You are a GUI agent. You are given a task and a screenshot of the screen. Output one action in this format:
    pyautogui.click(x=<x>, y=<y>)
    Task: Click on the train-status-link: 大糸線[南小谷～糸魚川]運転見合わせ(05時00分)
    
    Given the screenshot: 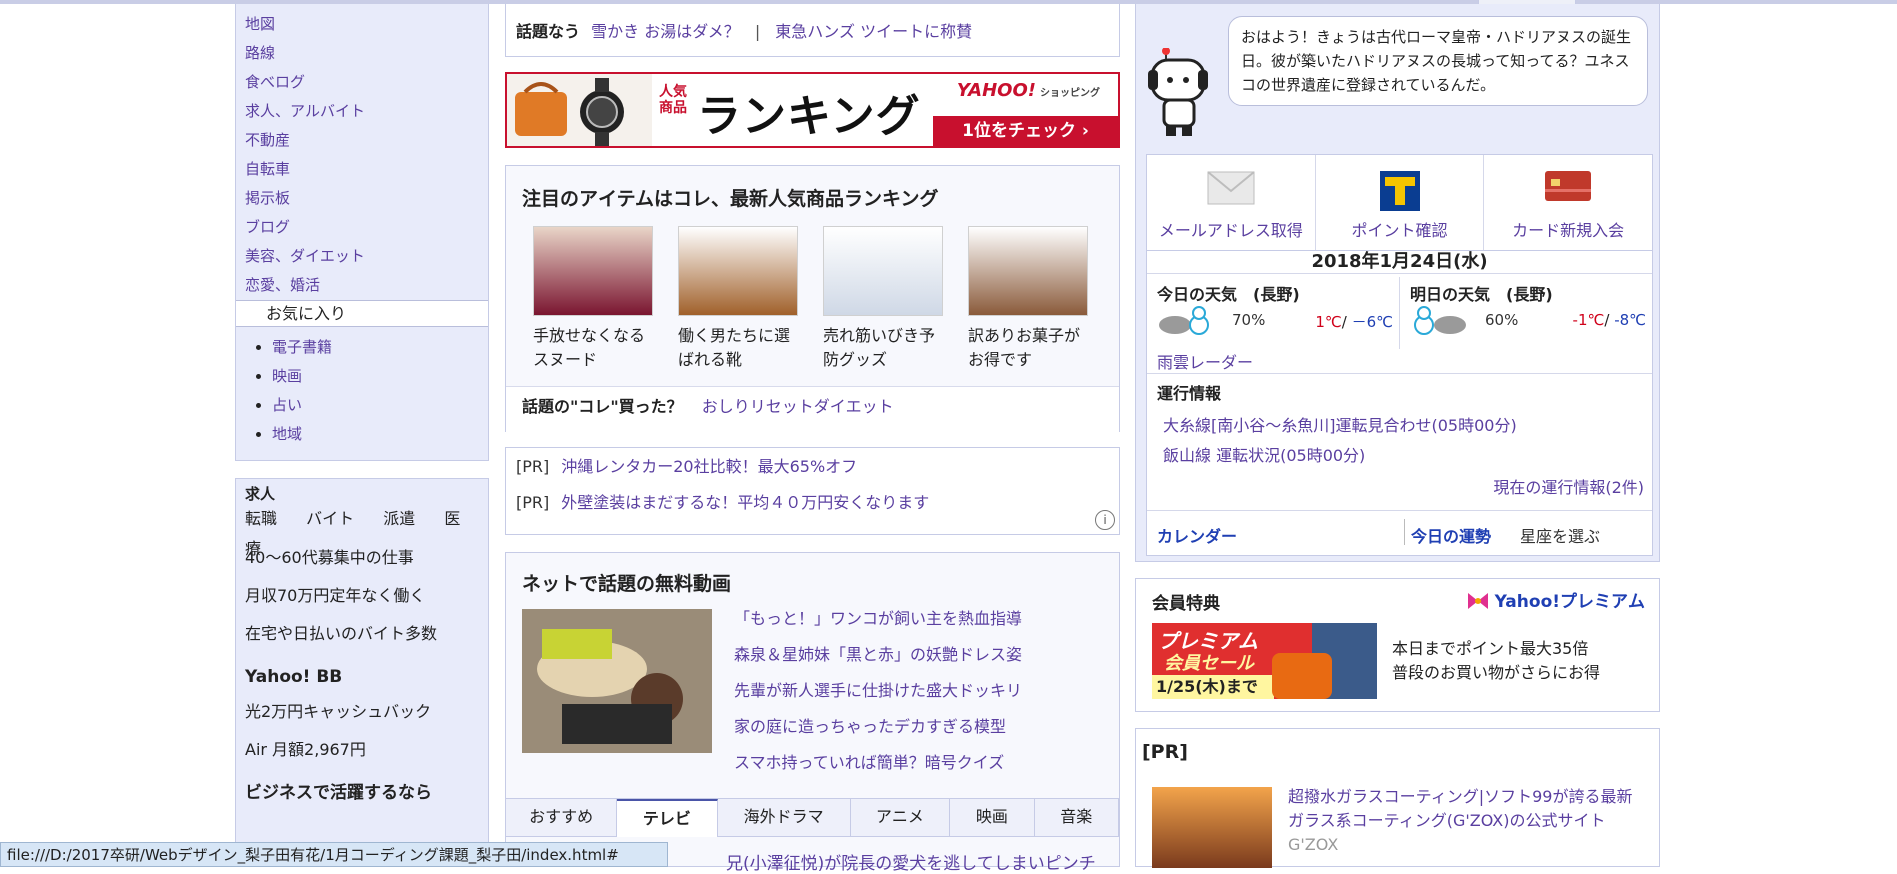 What is the action you would take?
    pyautogui.click(x=1340, y=424)
    